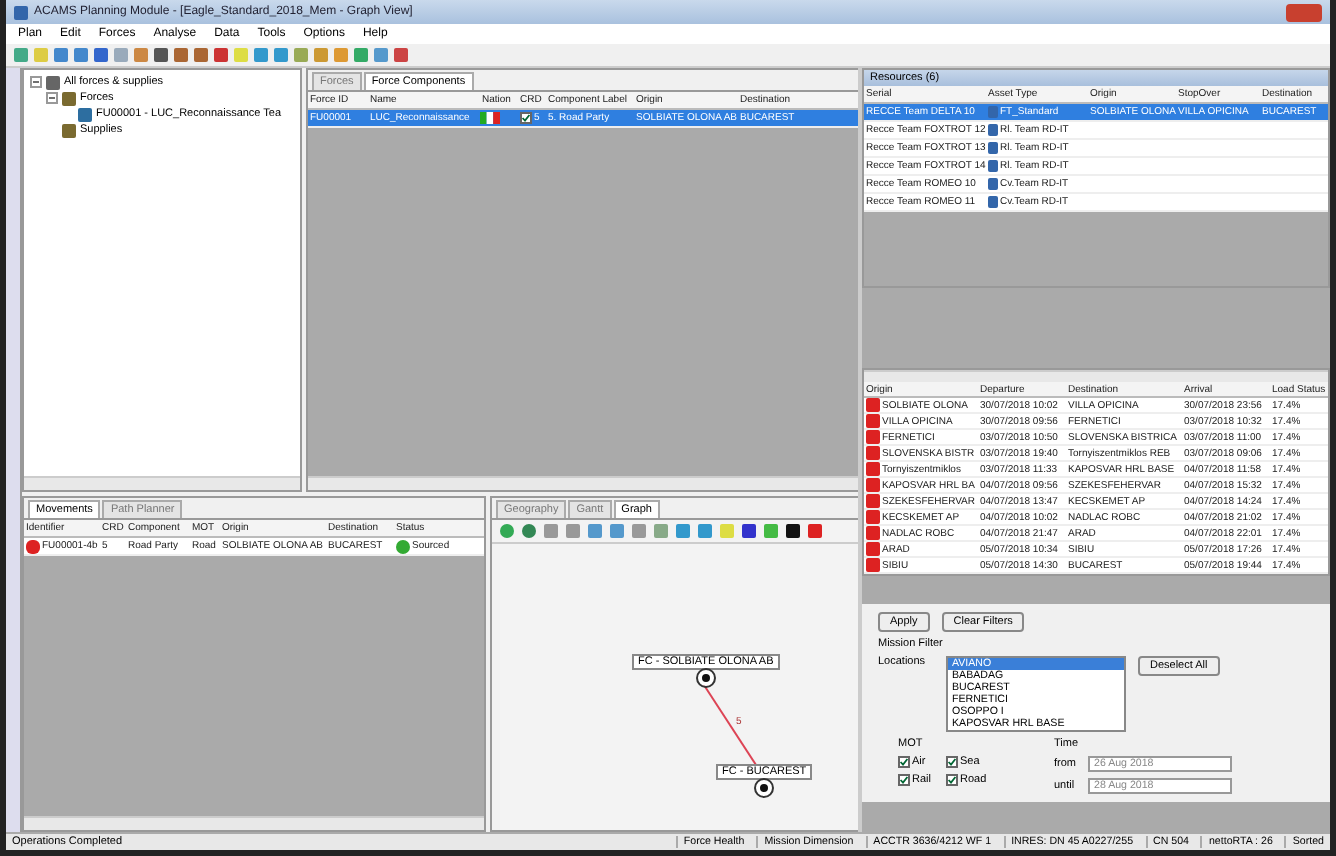 The height and width of the screenshot is (856, 1336). I want to click on check-circle-icon, so click(403, 546).